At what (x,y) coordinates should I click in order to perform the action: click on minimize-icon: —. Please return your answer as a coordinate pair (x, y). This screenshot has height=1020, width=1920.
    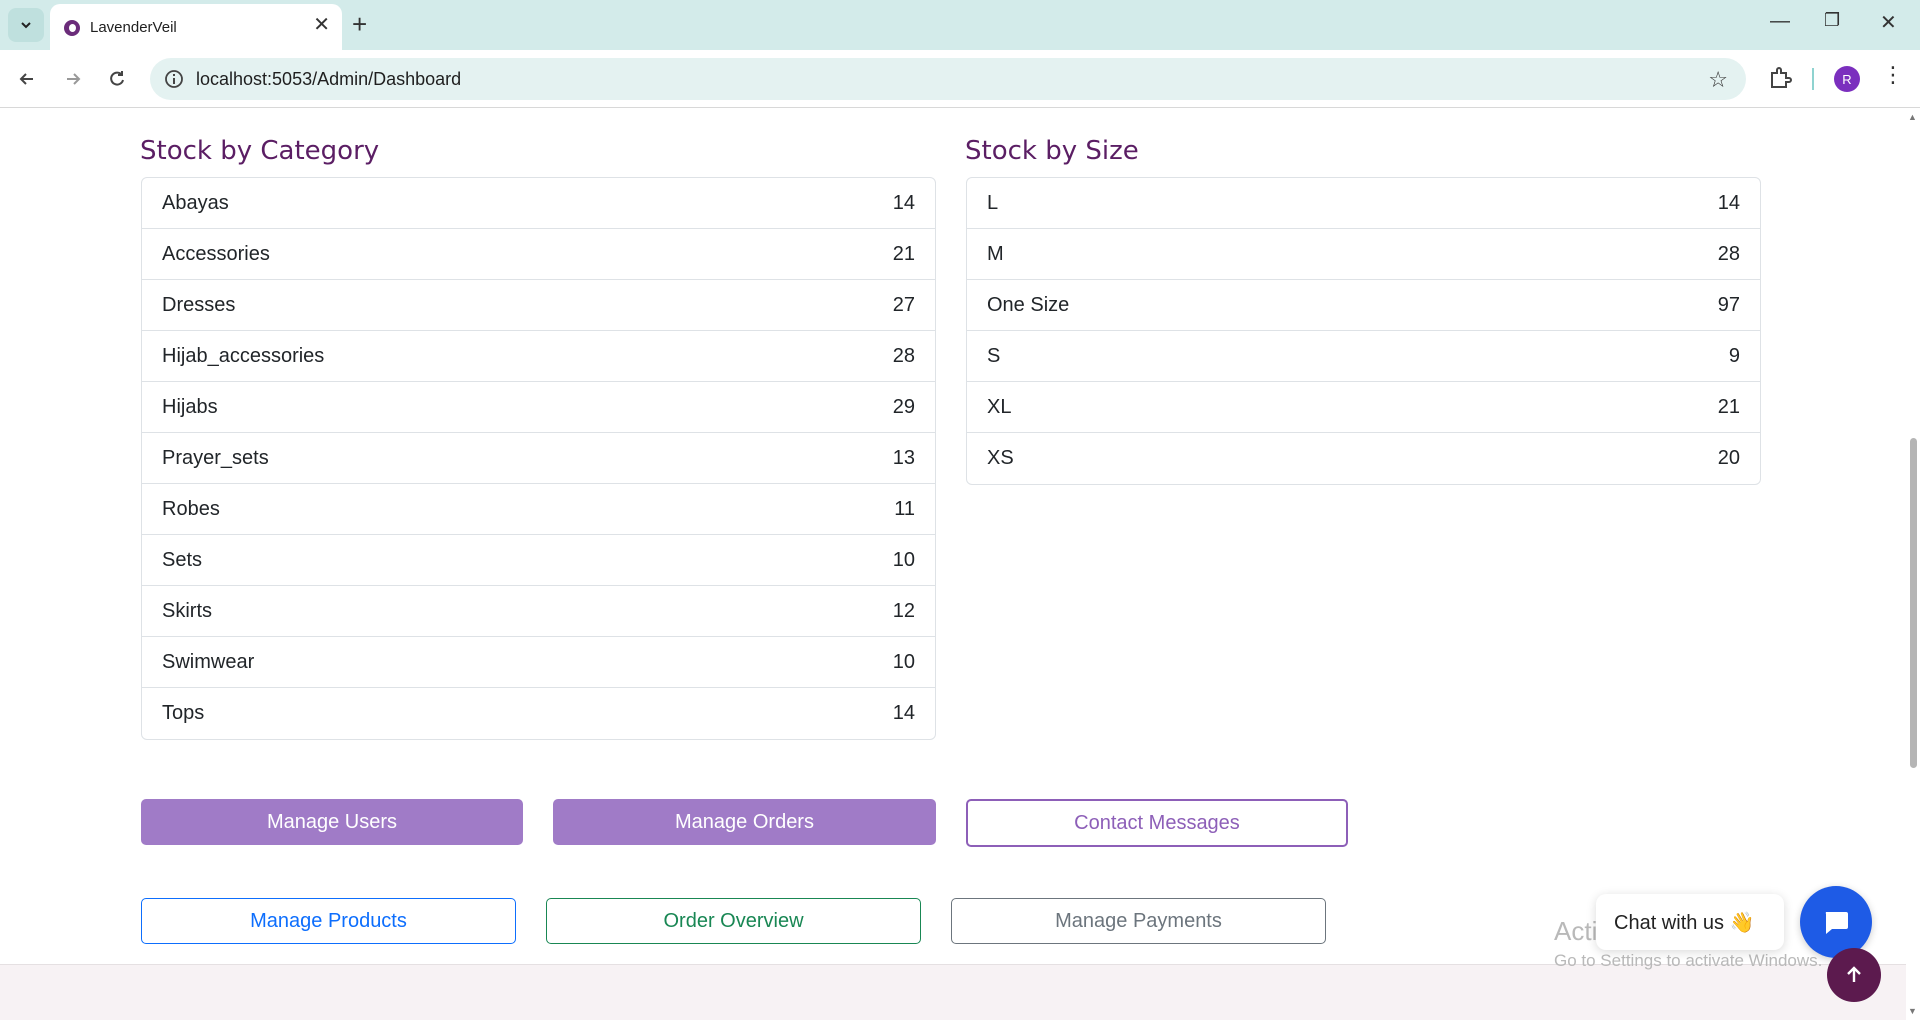
    Looking at the image, I should click on (1780, 21).